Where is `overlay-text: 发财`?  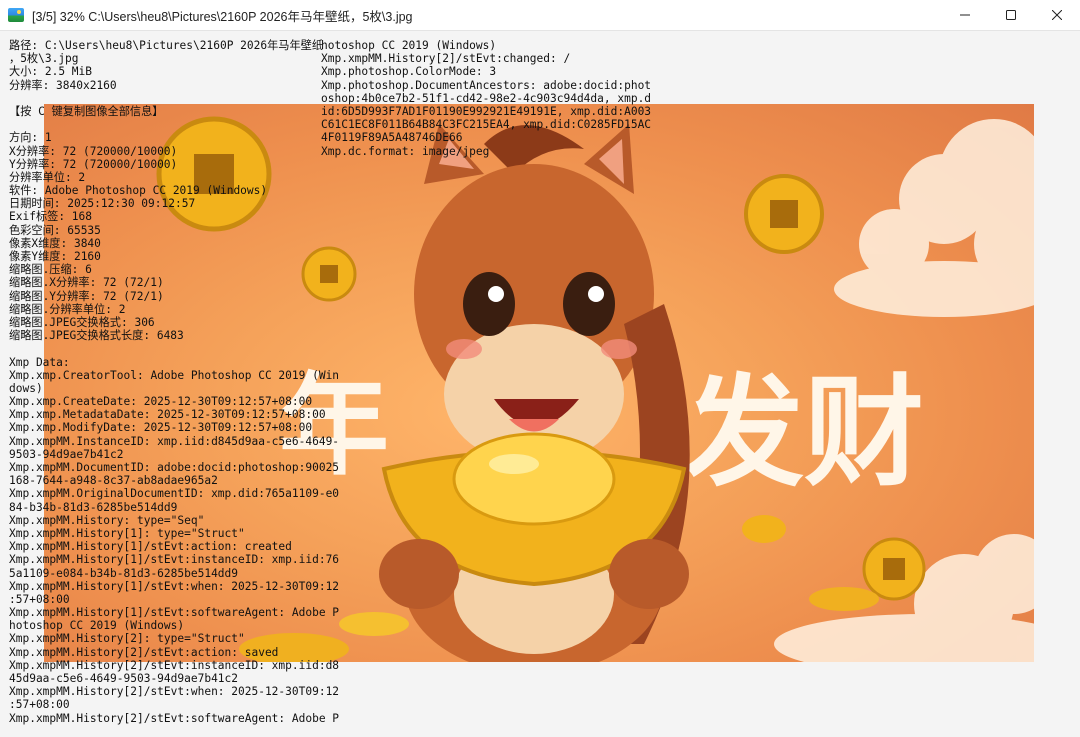 overlay-text: 发财 is located at coordinates (804, 433).